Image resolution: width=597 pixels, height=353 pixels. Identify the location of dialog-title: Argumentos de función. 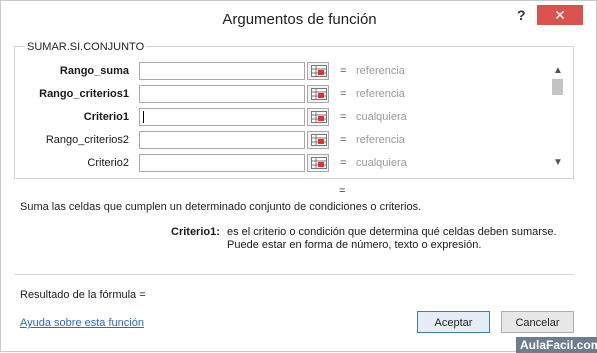
(299, 19).